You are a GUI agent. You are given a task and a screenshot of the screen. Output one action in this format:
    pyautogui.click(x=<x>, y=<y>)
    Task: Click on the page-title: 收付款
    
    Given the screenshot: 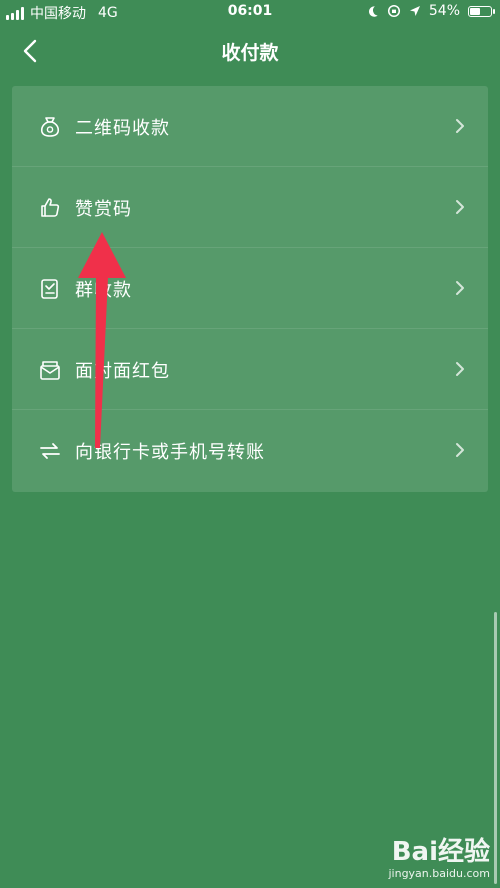 What is the action you would take?
    pyautogui.click(x=250, y=53)
    